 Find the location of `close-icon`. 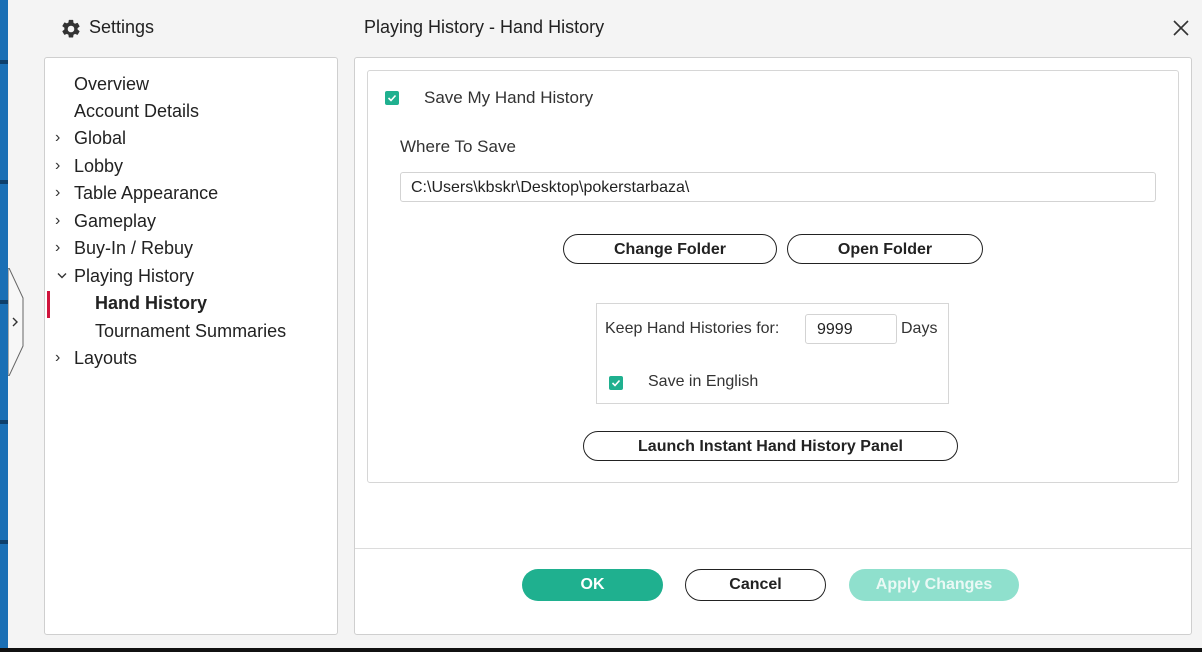

close-icon is located at coordinates (1181, 28).